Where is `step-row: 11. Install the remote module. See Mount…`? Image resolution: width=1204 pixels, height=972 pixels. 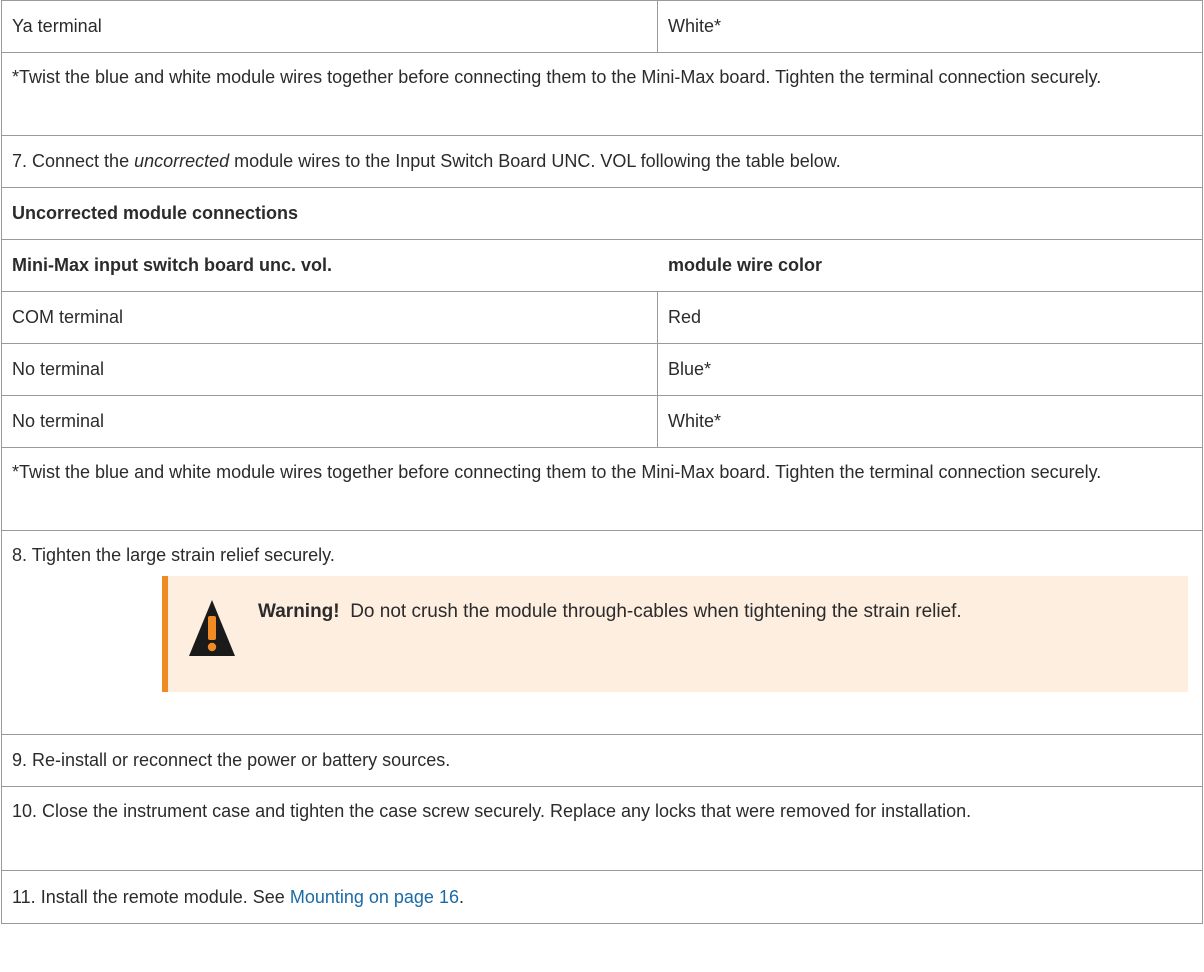
step-row: 11. Install the remote module. See Mount… is located at coordinates (602, 897).